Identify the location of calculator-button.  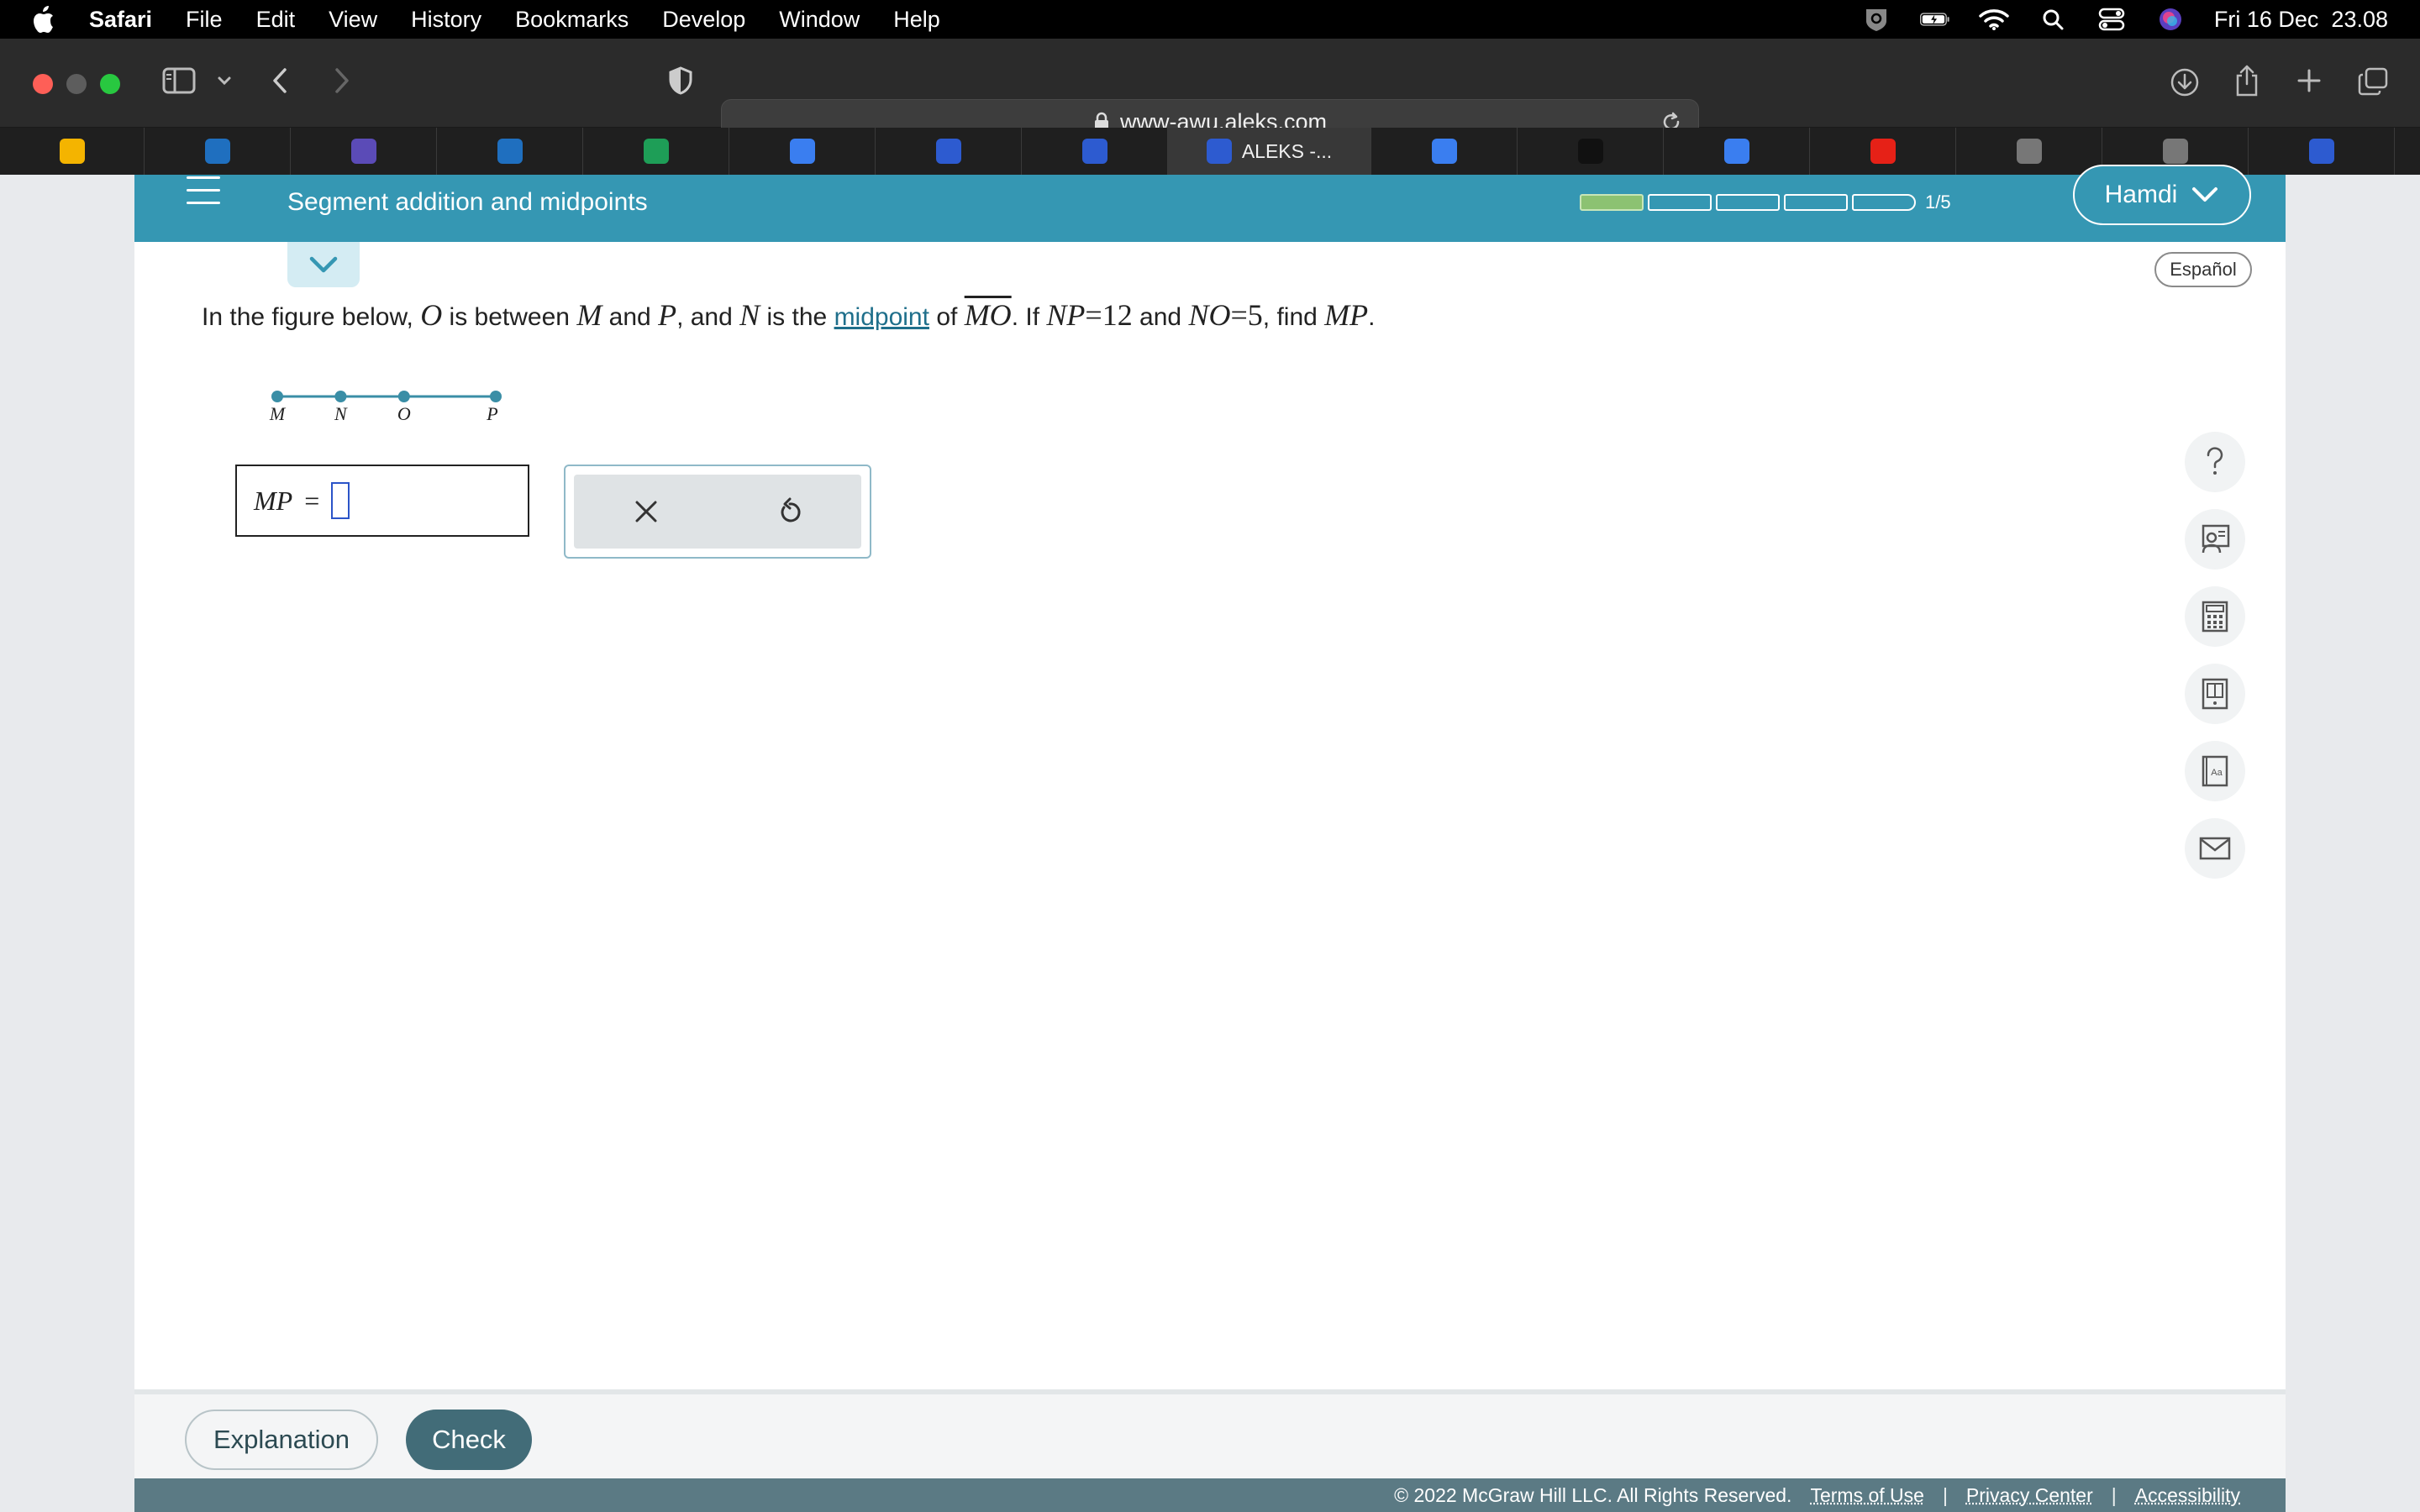
(2215, 616).